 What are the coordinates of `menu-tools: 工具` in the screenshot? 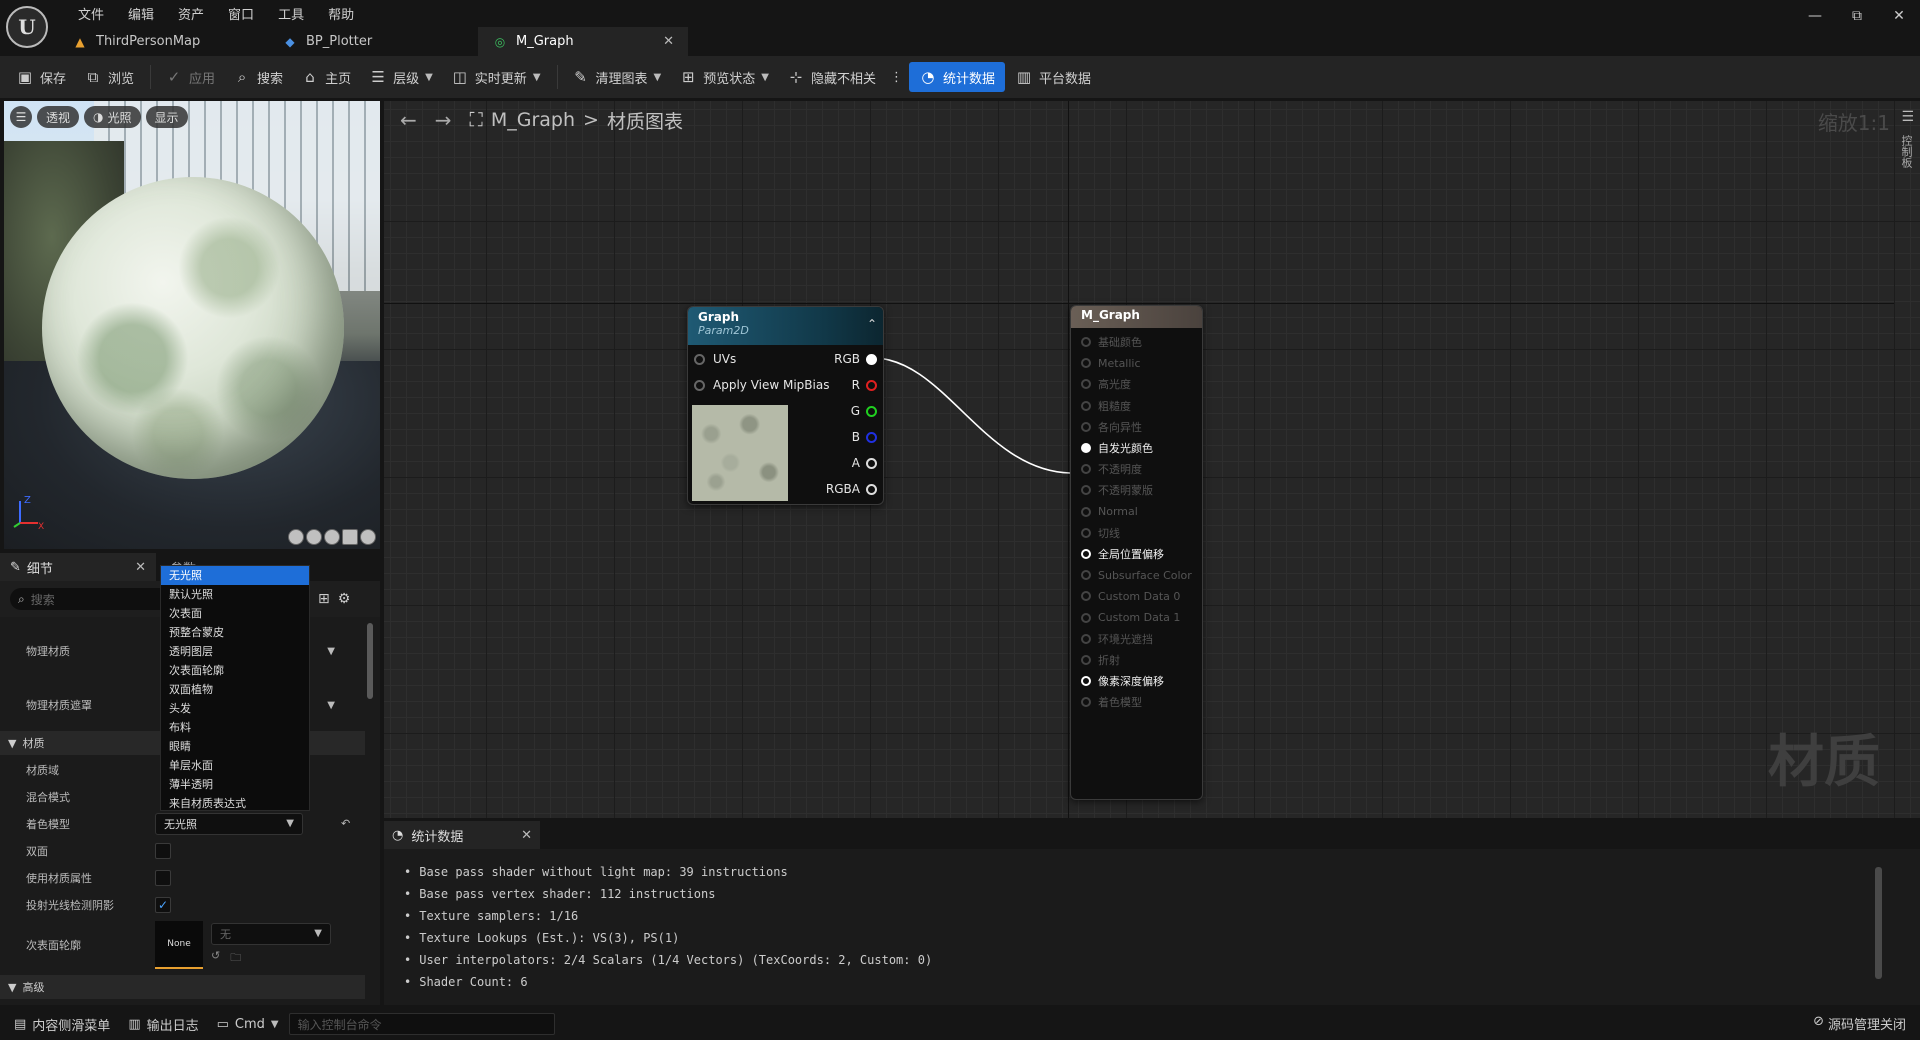 It's located at (291, 13).